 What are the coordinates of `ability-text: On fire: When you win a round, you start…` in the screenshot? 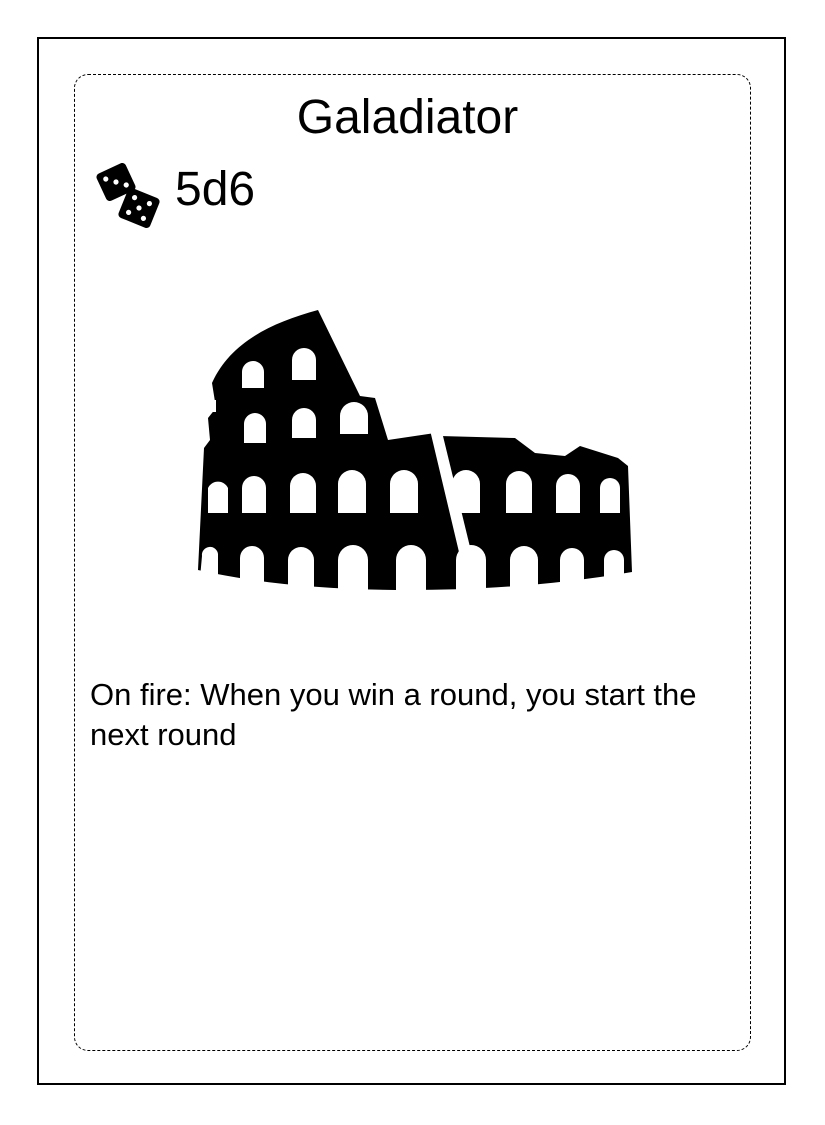 It's located at (393, 714).